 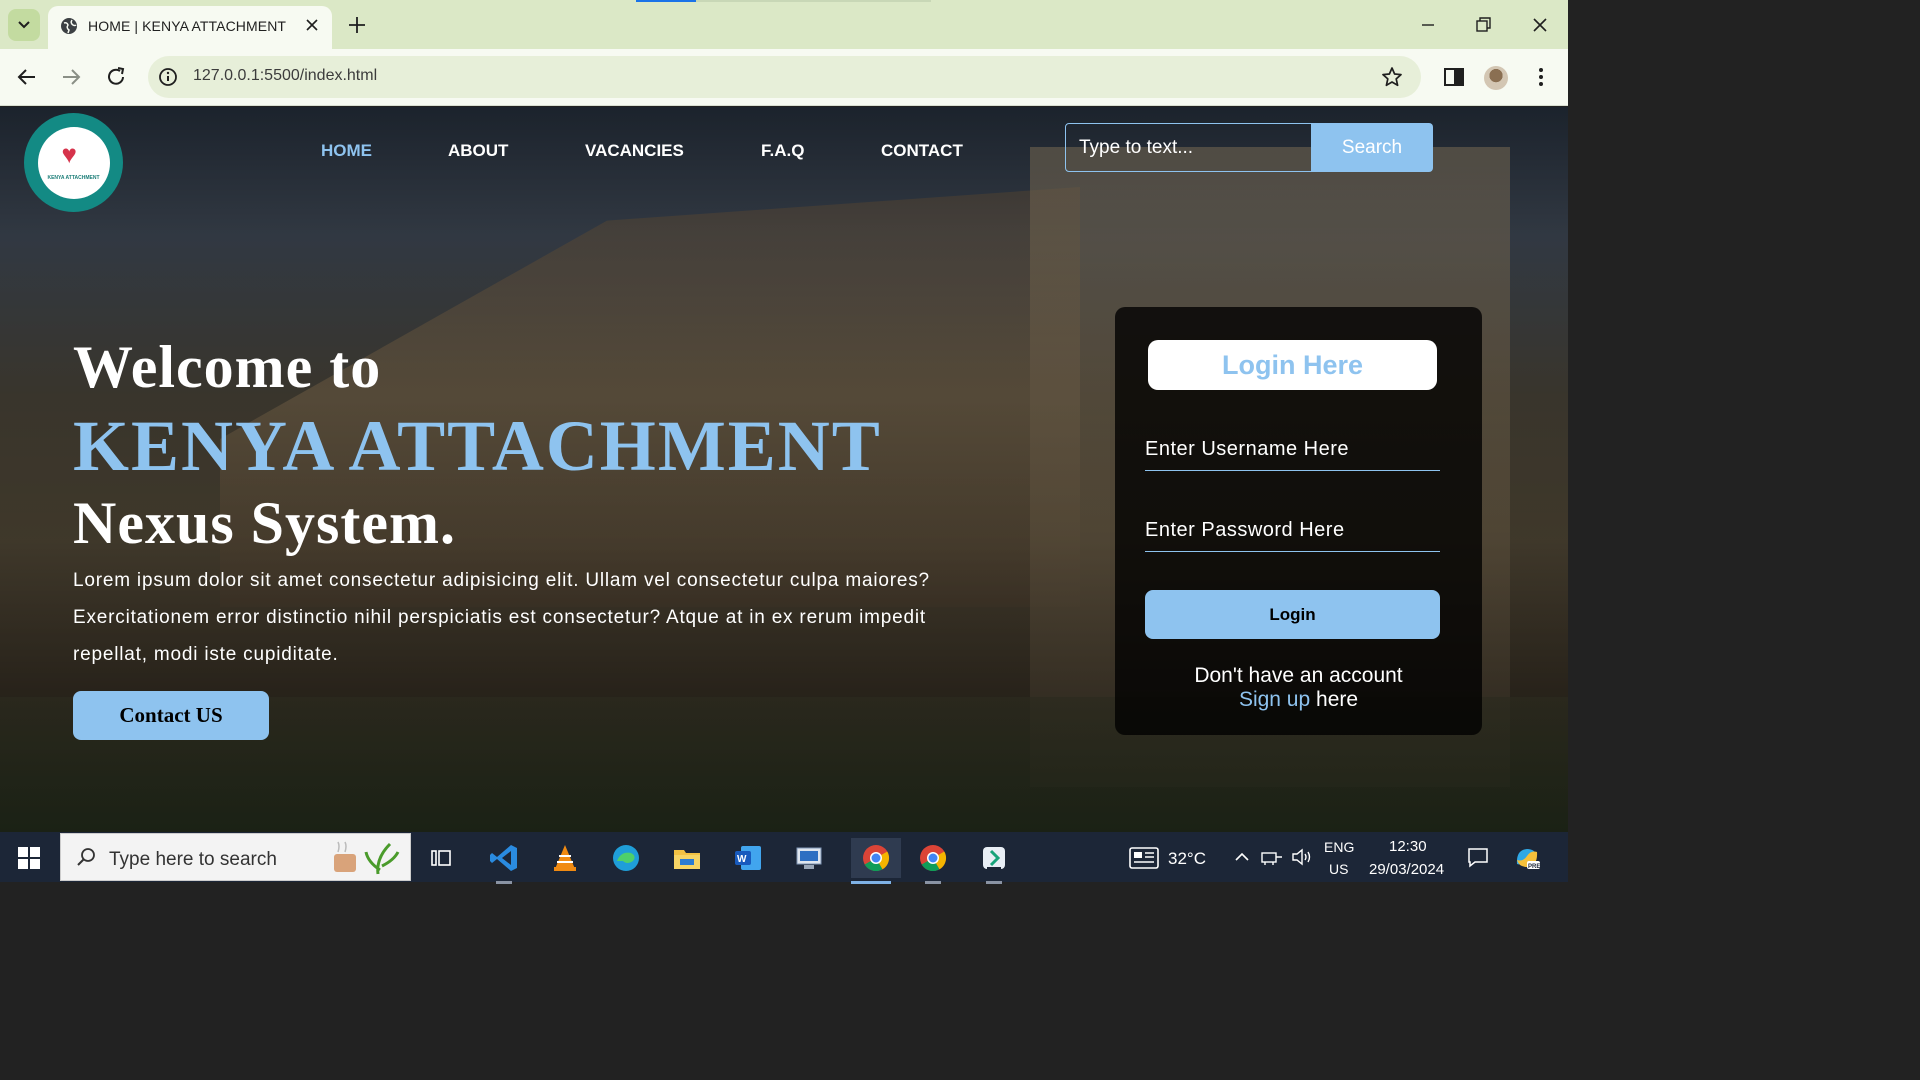 I want to click on chevron-down-icon, so click(x=24, y=25).